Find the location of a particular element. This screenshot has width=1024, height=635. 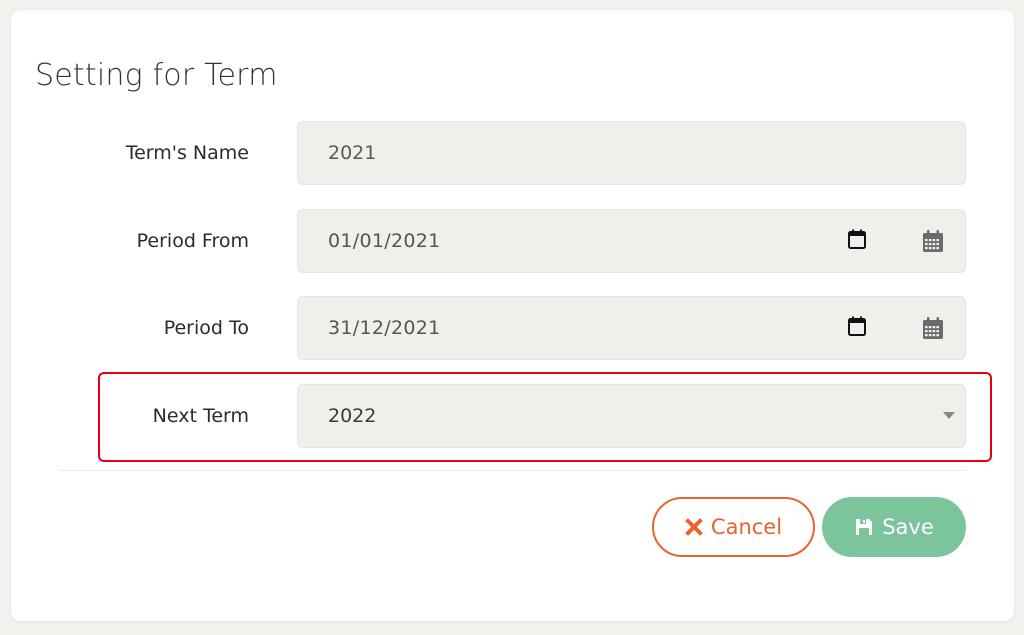

period-to-row: Period To 31/12/2021 is located at coordinates (512, 328).